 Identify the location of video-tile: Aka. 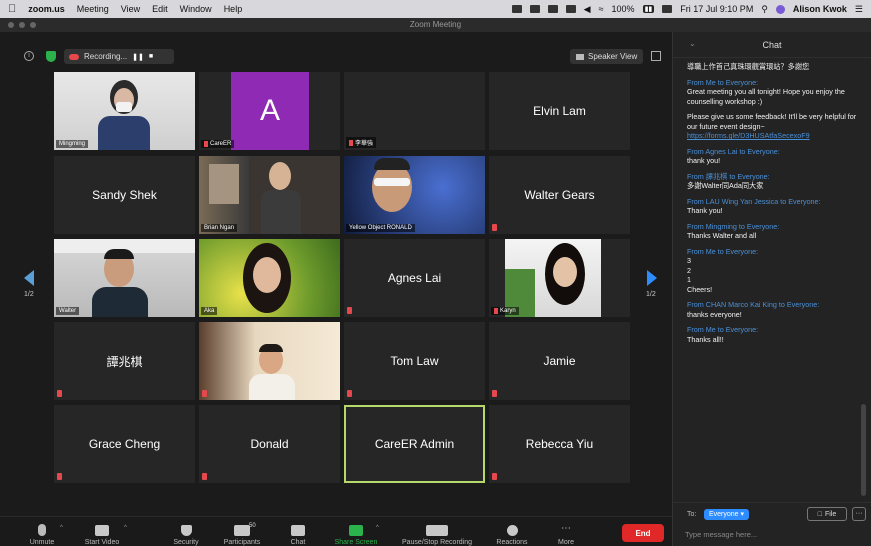
(269, 278).